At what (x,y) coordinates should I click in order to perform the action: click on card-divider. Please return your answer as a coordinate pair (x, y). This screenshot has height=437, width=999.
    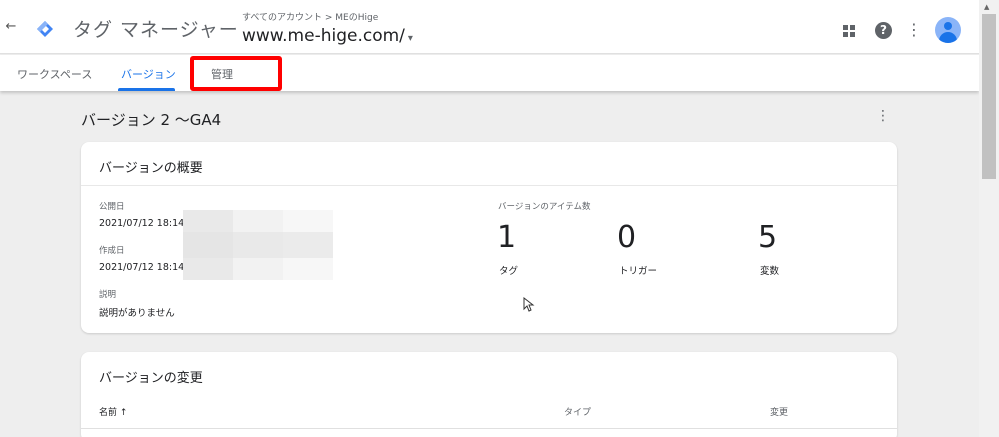
    Looking at the image, I should click on (489, 185).